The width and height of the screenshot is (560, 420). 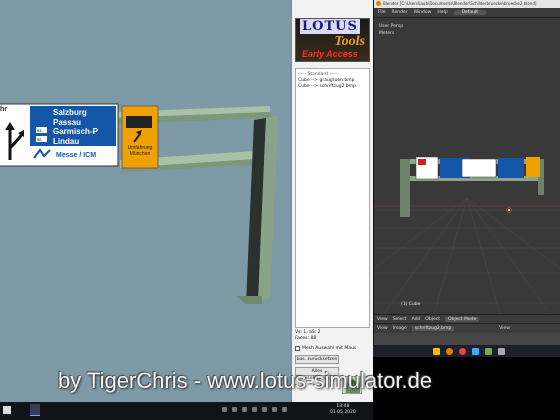 What do you see at coordinates (3, 109) in the screenshot?
I see `sign-left-fragment: hr` at bounding box center [3, 109].